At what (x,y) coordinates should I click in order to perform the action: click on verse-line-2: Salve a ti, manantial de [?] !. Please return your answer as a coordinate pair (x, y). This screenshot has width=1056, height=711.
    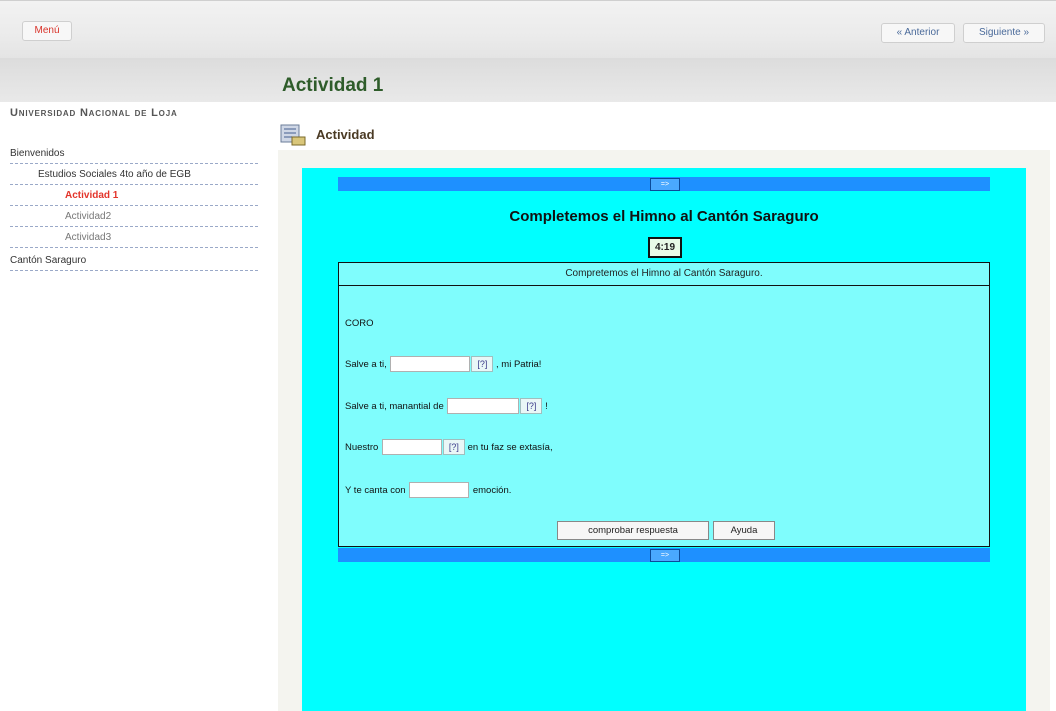
    Looking at the image, I should click on (446, 407).